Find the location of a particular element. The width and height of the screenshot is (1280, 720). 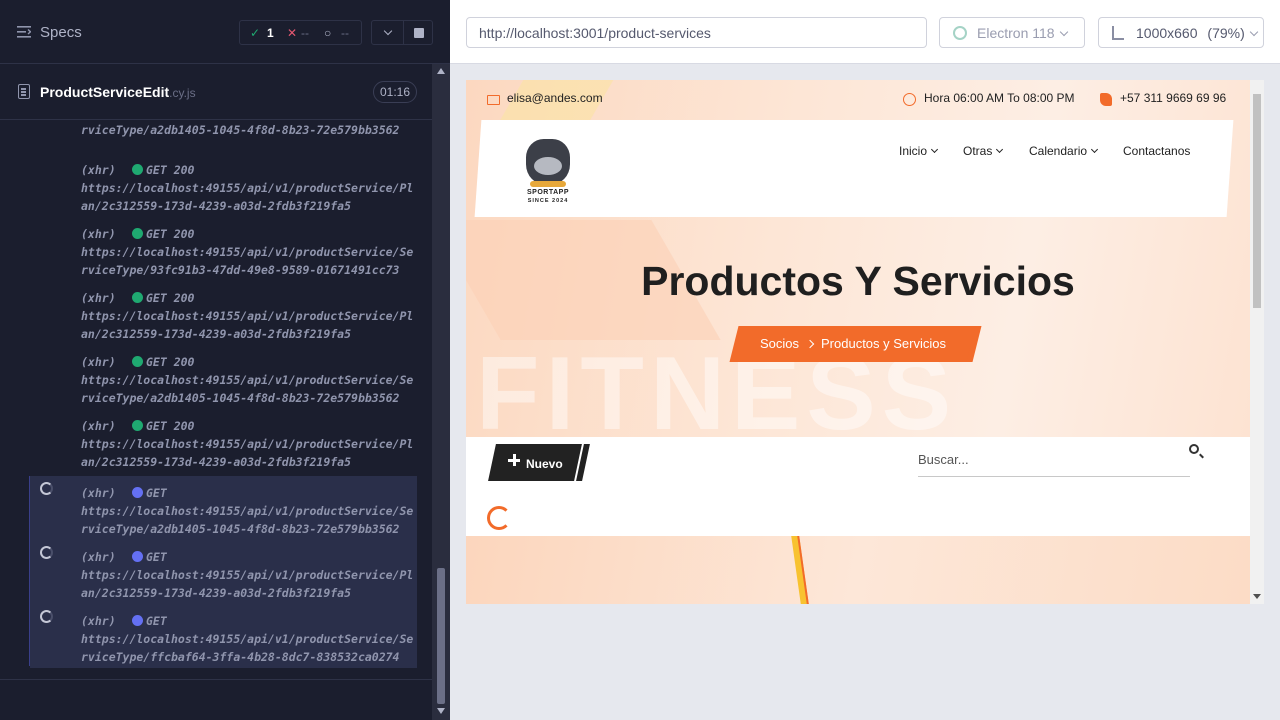

breadcrumb-socios: Socios is located at coordinates (779, 343).